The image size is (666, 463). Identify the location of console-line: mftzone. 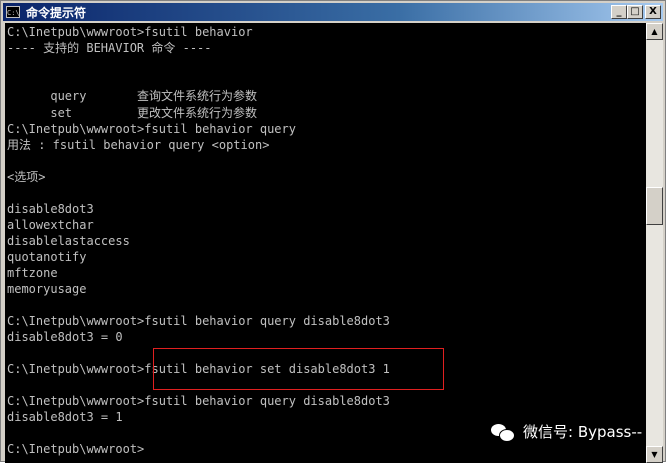
(32, 273).